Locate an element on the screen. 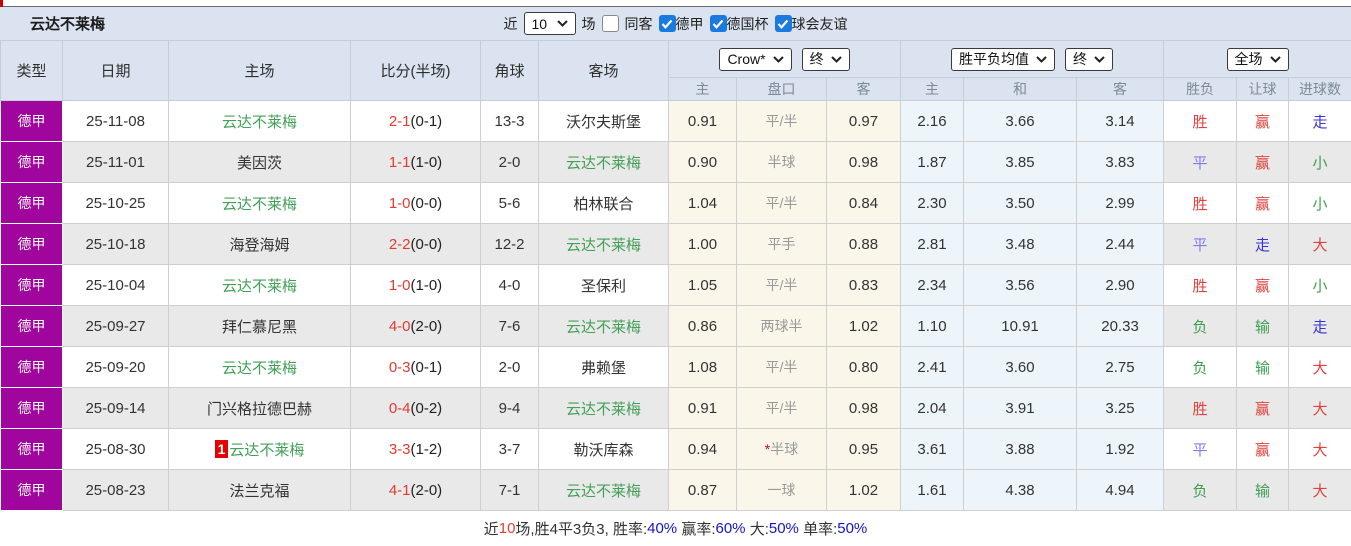 The image size is (1351, 546). cell-eu-home-odds: 2.04 is located at coordinates (932, 408).